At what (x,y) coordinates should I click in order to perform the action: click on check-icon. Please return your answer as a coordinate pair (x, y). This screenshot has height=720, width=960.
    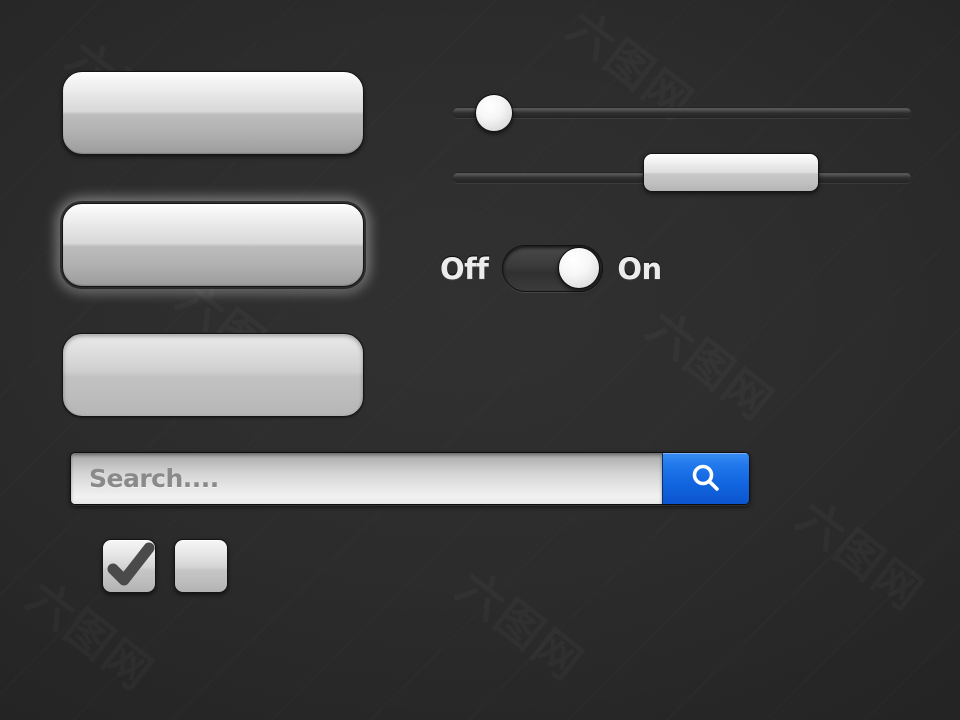
    Looking at the image, I should click on (131, 564).